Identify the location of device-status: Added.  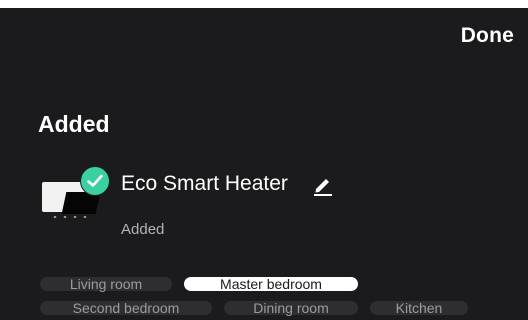
(143, 229).